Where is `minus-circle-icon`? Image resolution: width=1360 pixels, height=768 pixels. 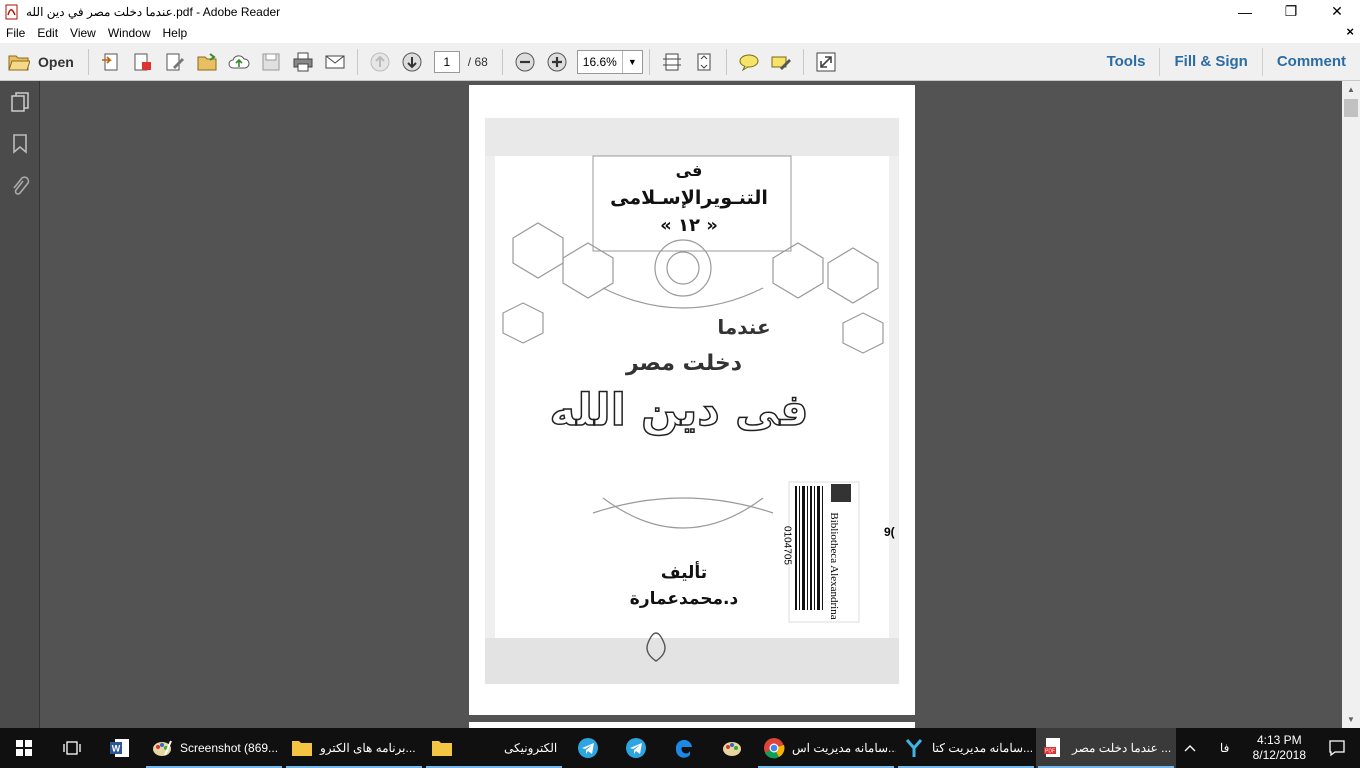
minus-circle-icon is located at coordinates (525, 61).